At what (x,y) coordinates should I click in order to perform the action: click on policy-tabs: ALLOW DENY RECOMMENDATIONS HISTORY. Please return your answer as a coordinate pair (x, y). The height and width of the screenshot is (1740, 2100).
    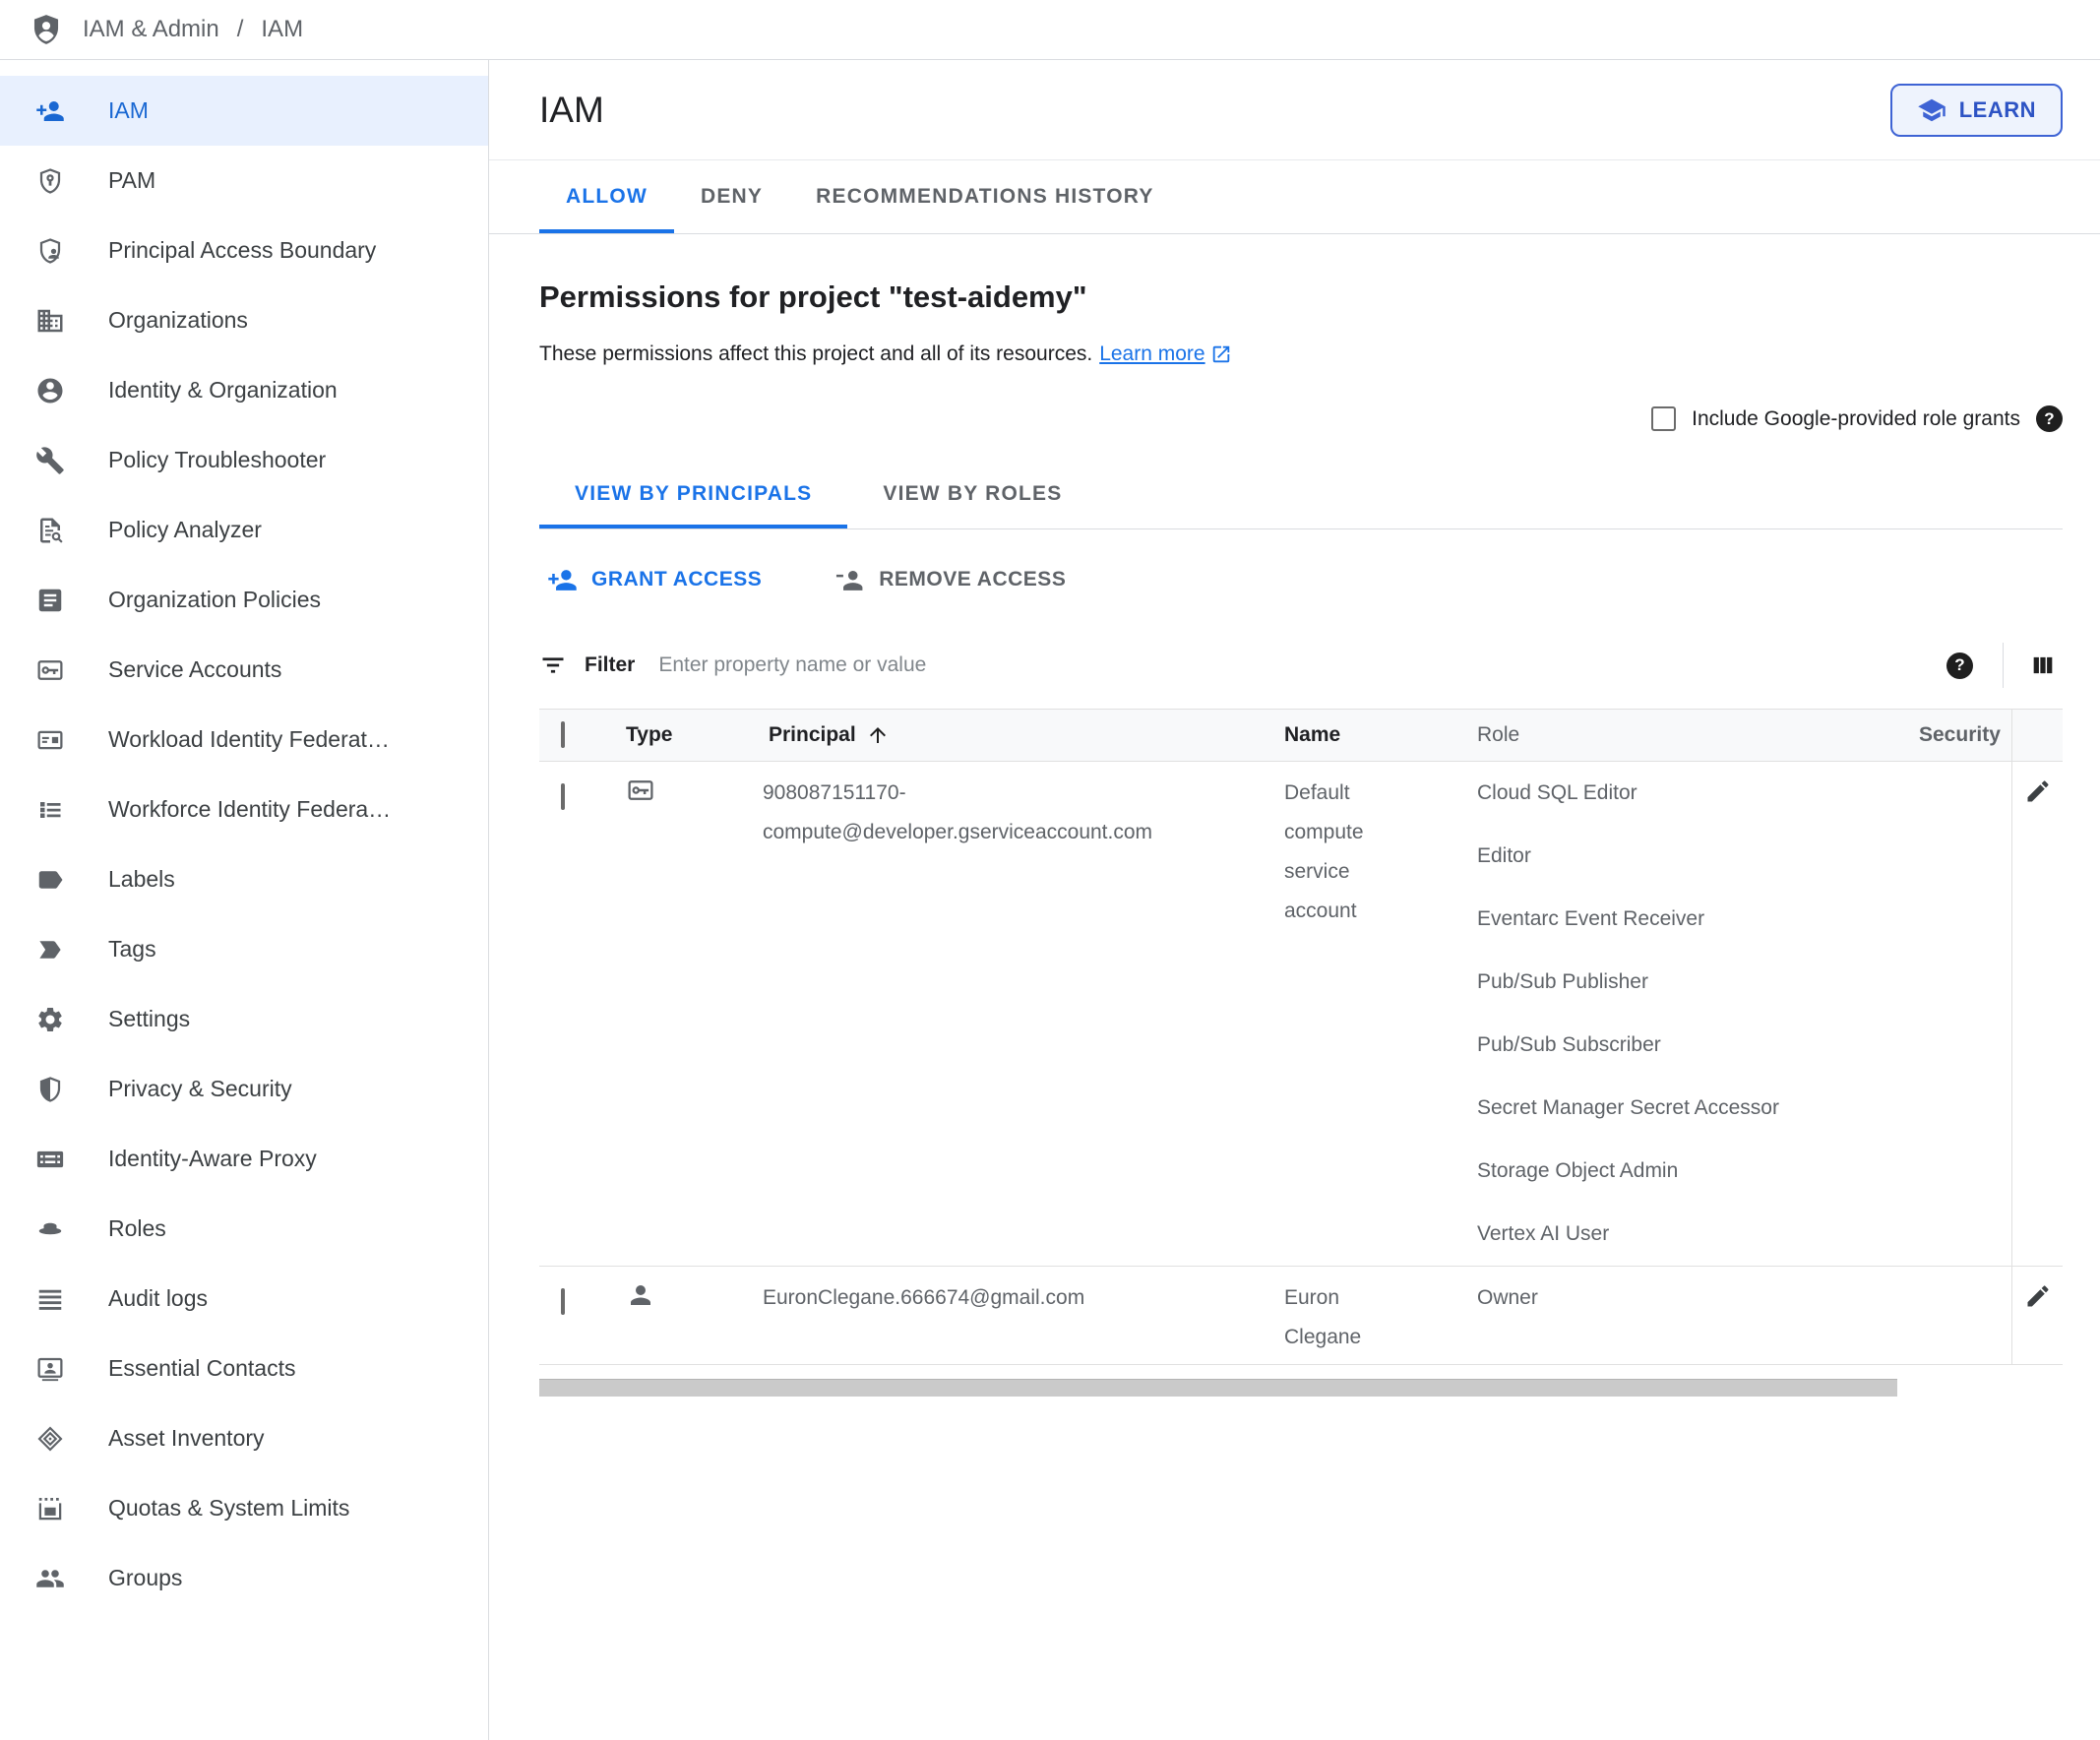
    Looking at the image, I should click on (1294, 197).